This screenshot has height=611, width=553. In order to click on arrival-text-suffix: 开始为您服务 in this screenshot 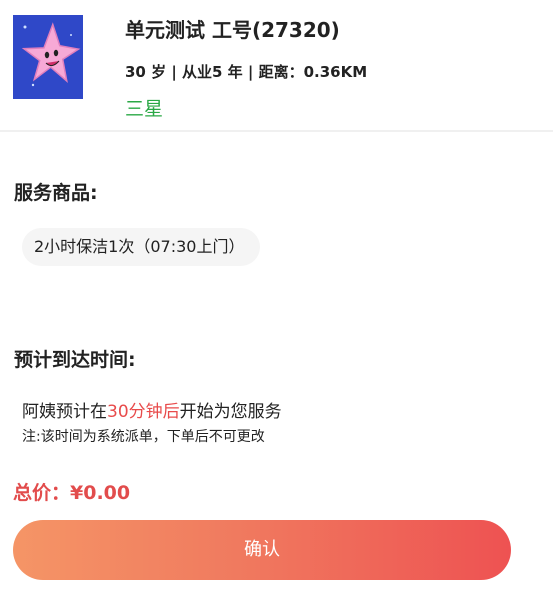, I will do `click(230, 412)`.